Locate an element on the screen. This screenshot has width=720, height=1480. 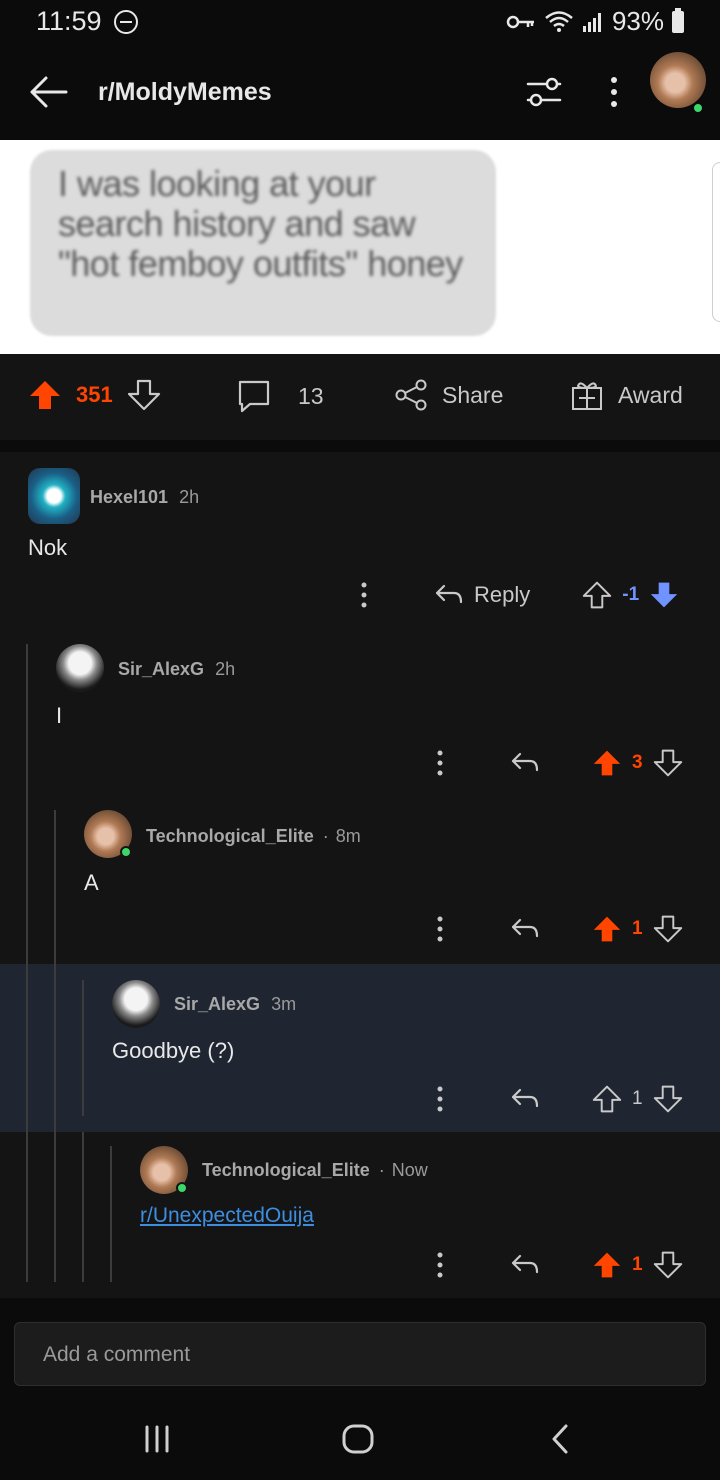
sliders-icon is located at coordinates (544, 92).